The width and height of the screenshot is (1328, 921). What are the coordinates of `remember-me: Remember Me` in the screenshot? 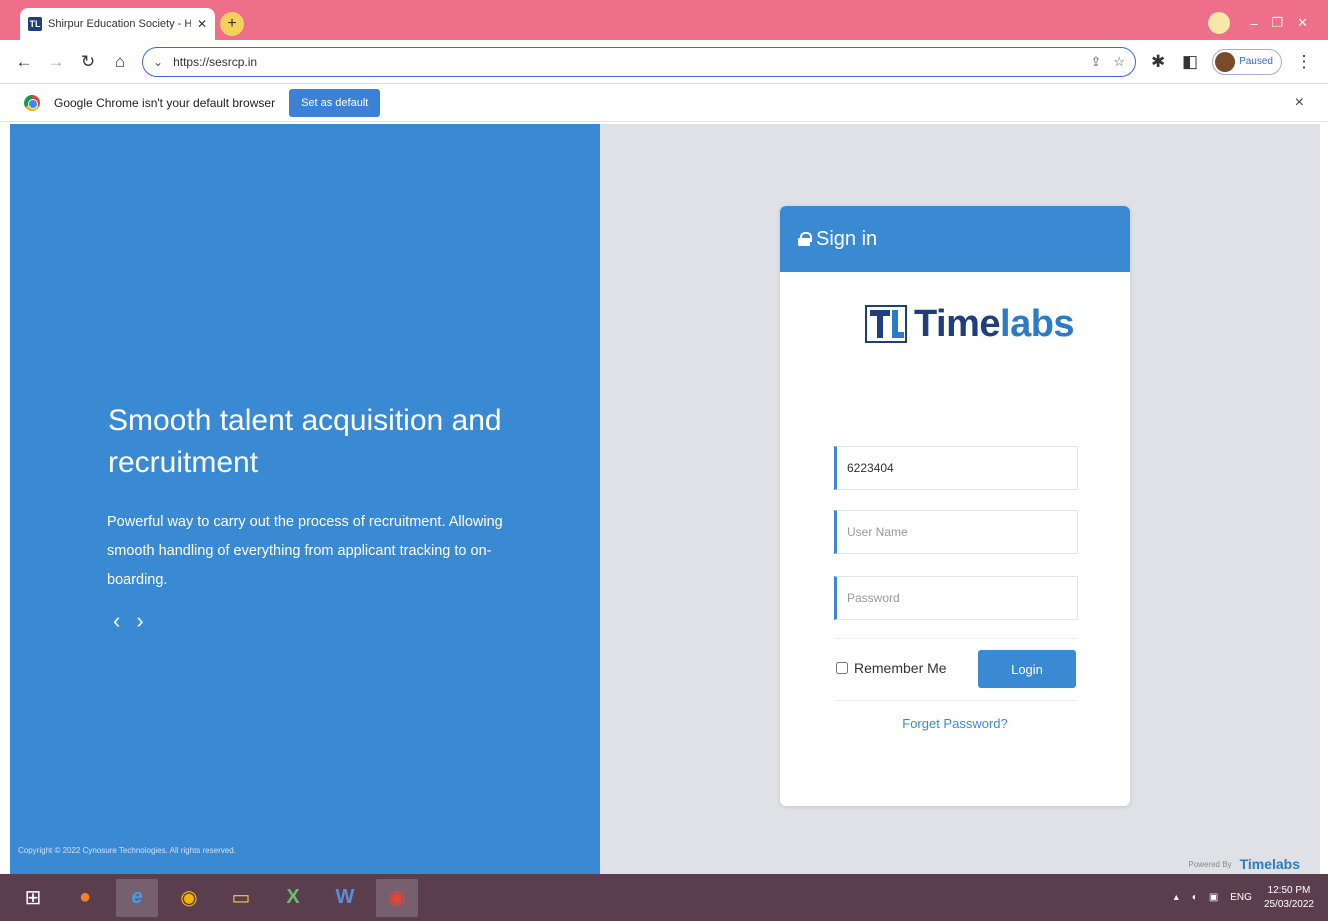 It's located at (891, 668).